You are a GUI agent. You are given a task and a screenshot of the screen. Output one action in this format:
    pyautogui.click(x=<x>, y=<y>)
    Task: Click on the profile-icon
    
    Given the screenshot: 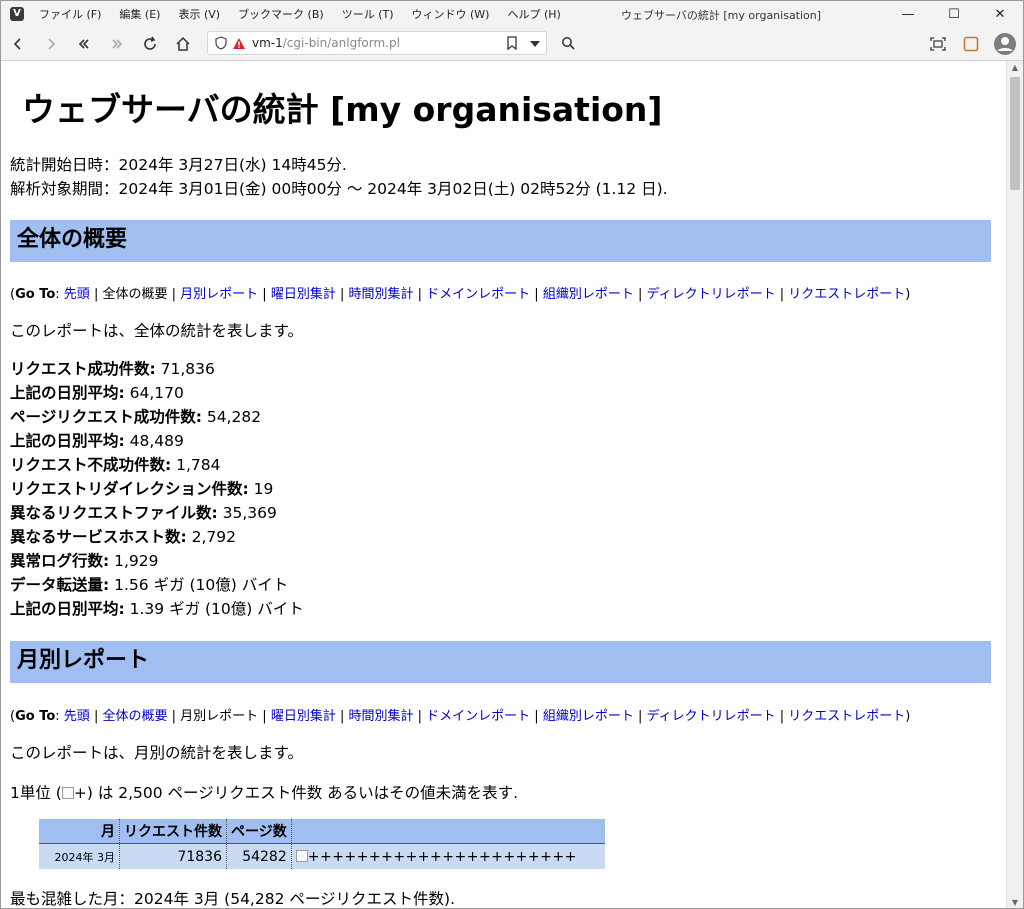 What is the action you would take?
    pyautogui.click(x=1005, y=44)
    